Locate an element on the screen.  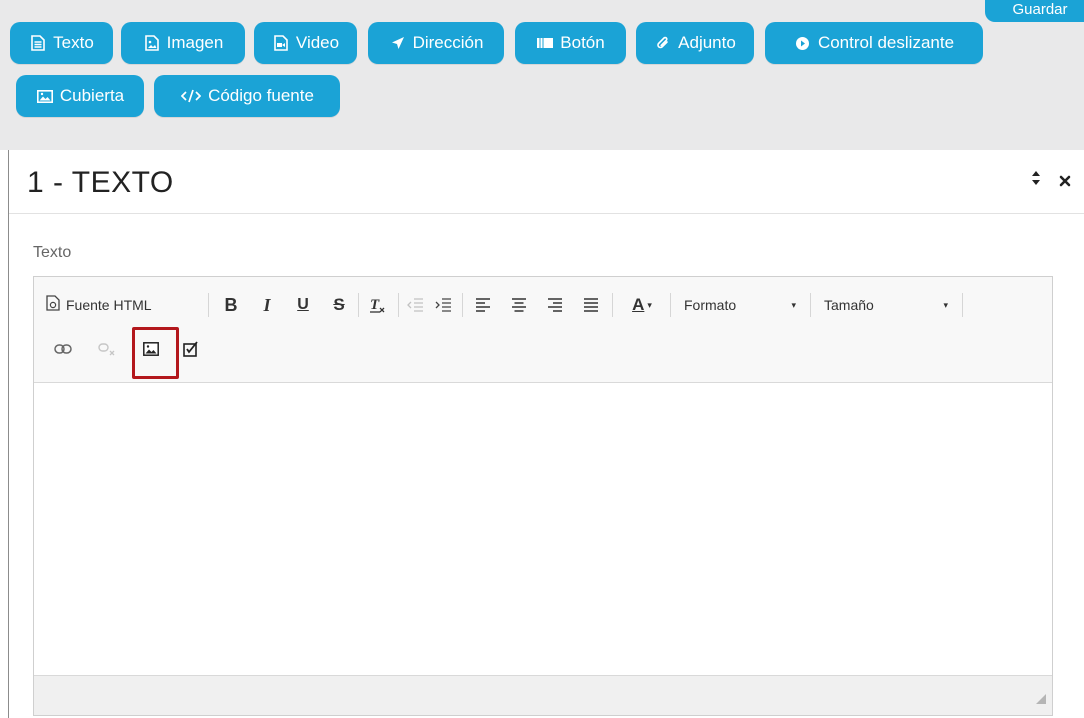
italic-icon: I is located at coordinates (267, 305).